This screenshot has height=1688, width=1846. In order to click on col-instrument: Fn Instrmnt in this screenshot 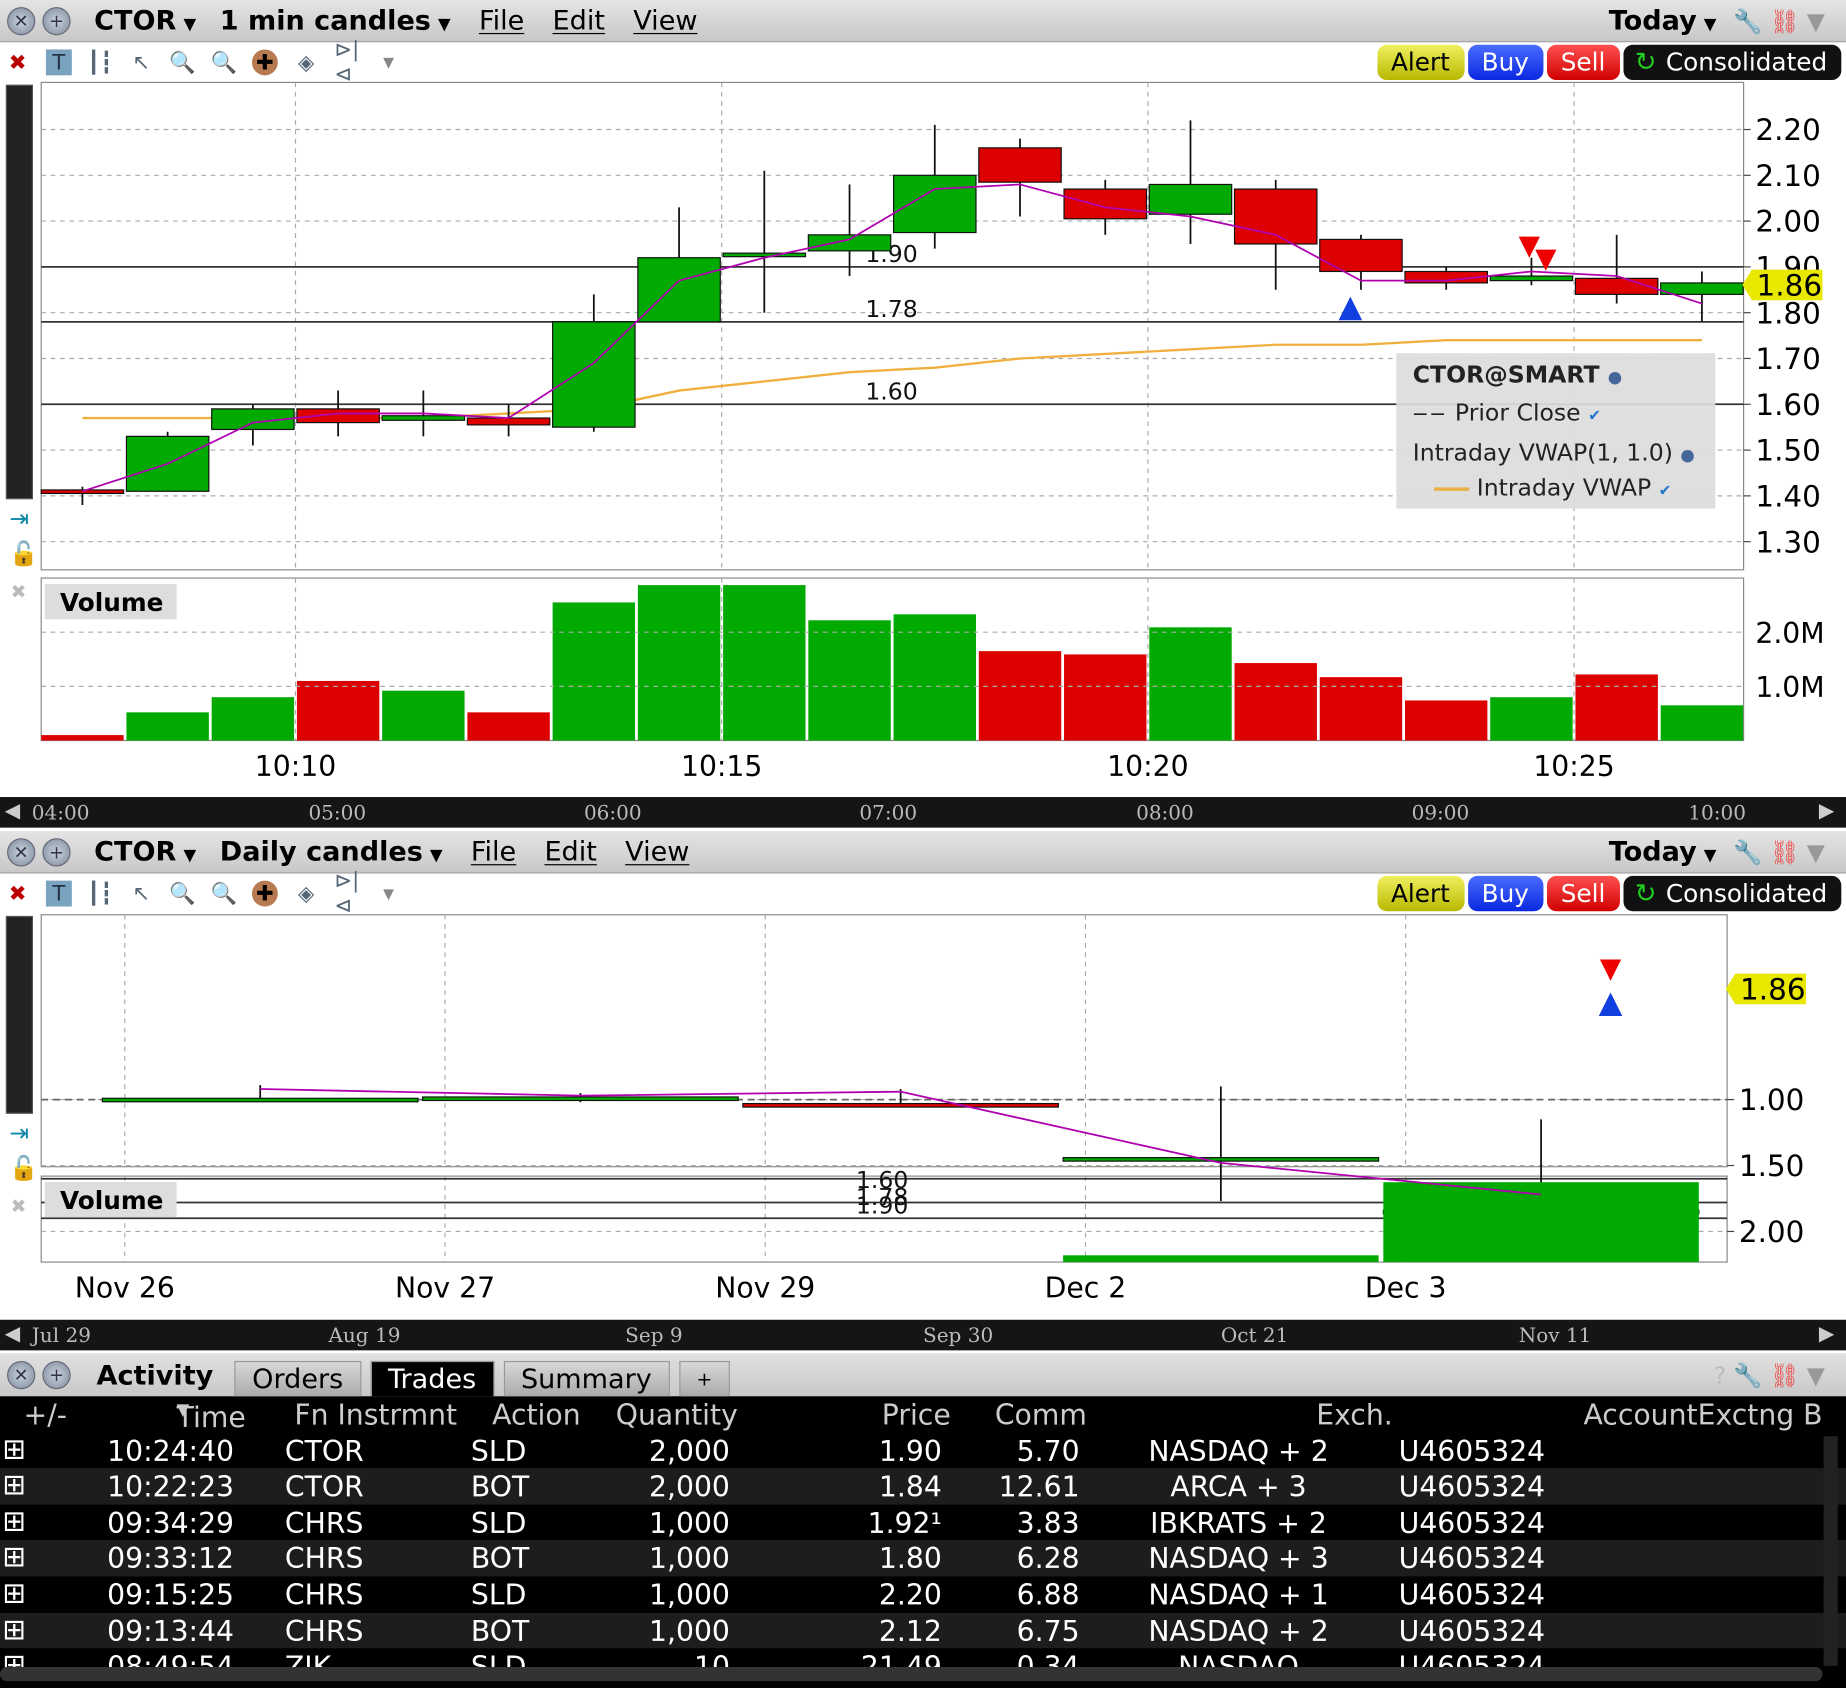, I will do `click(375, 1415)`.